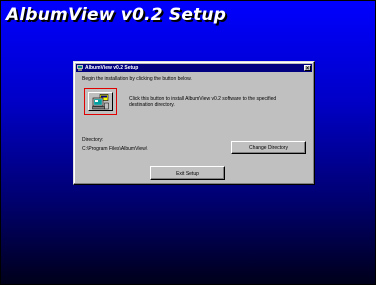  I want to click on setup-app-icon, so click(80, 68).